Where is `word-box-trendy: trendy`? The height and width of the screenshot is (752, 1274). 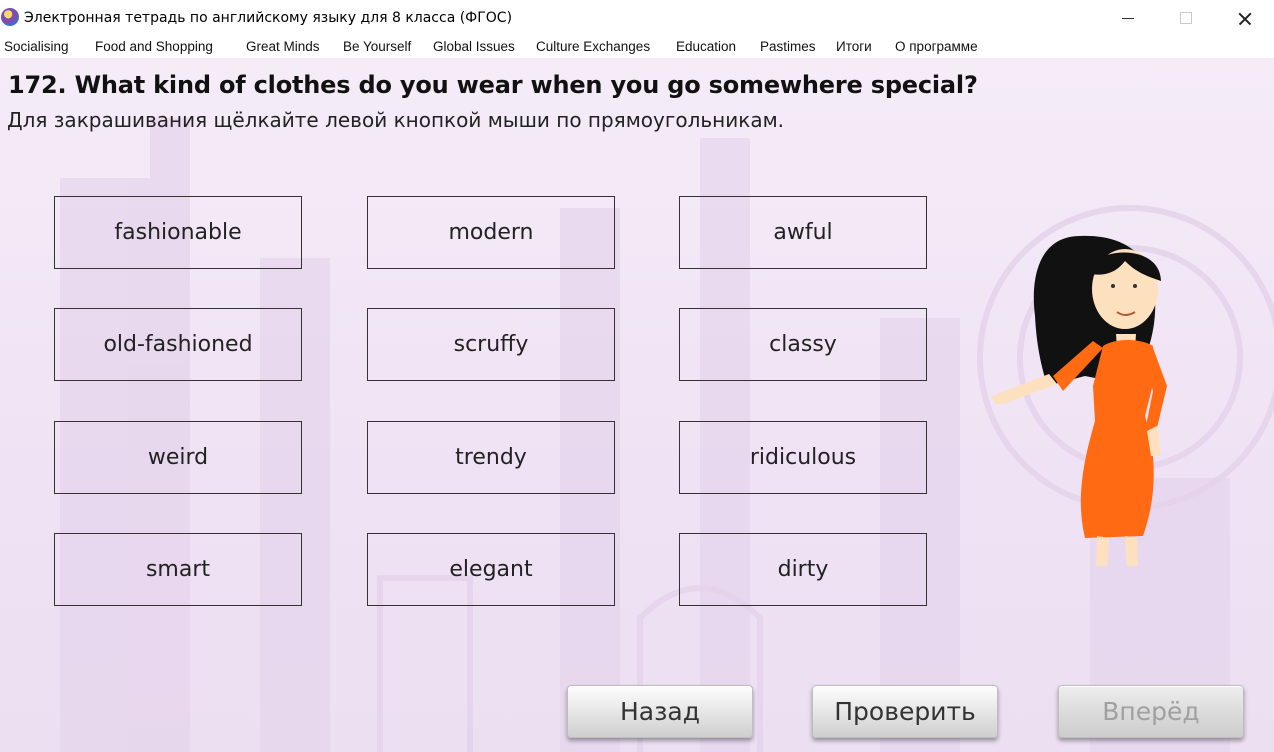 word-box-trendy: trendy is located at coordinates (491, 457).